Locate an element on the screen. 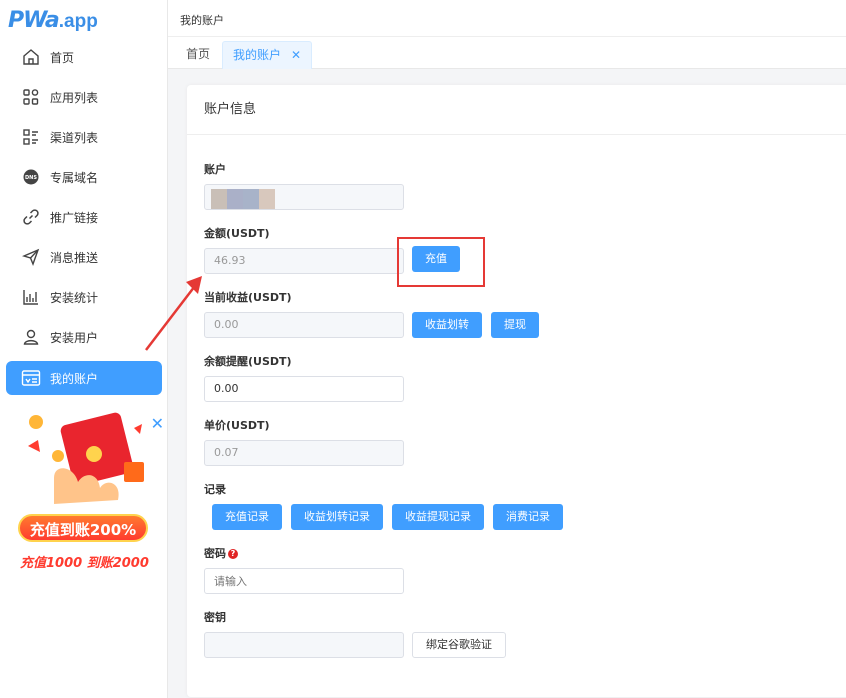 The image size is (846, 698). transfer-income-button: 收益划转 is located at coordinates (447, 325).